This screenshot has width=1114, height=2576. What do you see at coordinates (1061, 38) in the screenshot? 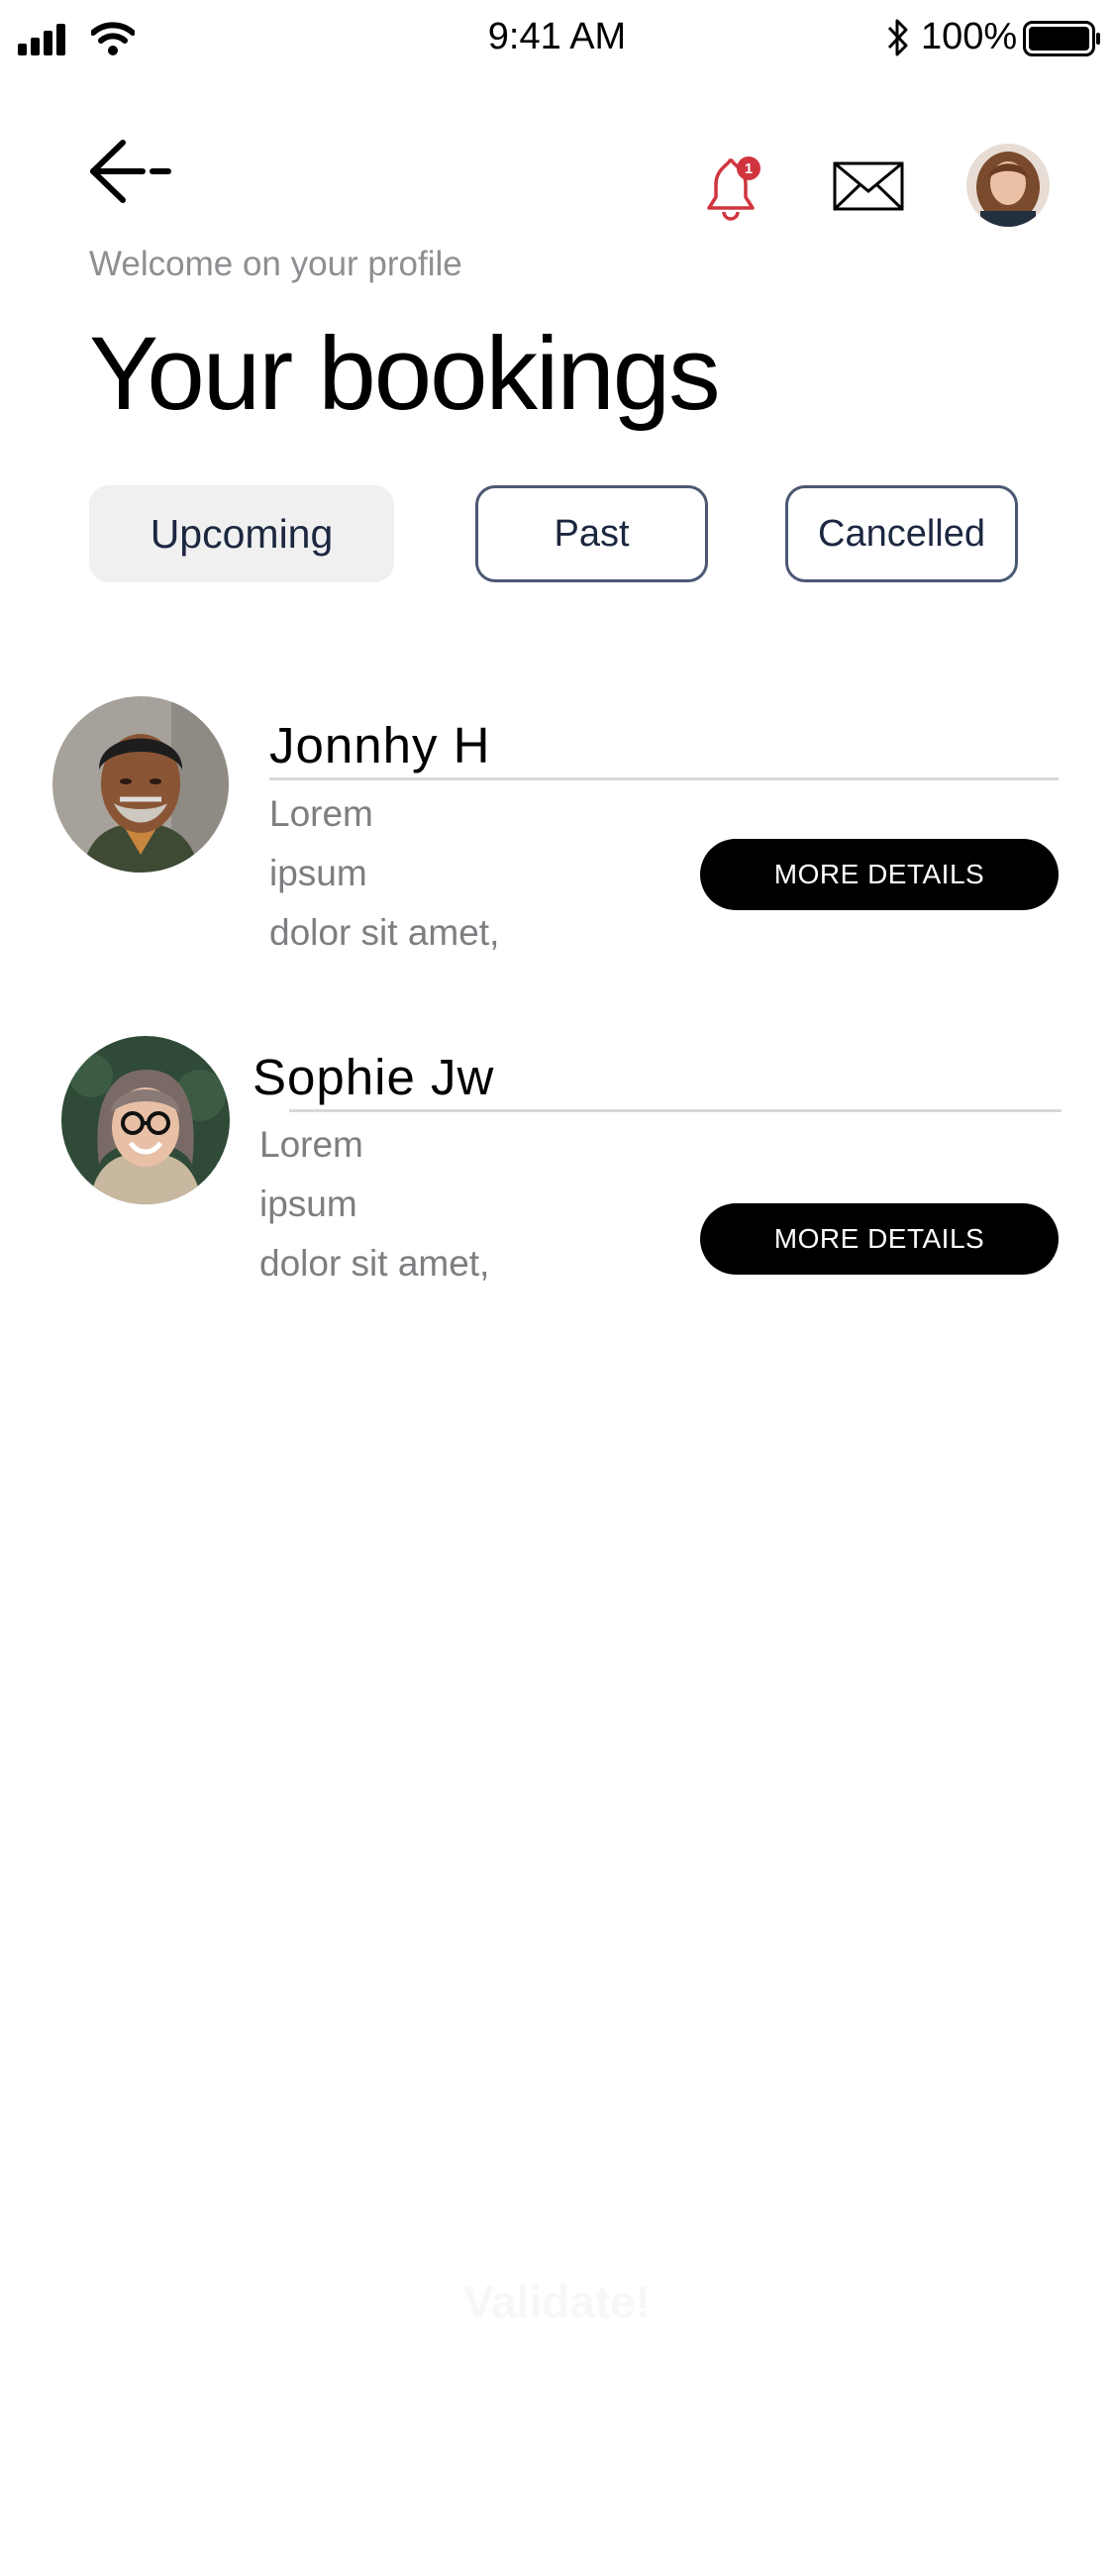
I see `battery-icon` at bounding box center [1061, 38].